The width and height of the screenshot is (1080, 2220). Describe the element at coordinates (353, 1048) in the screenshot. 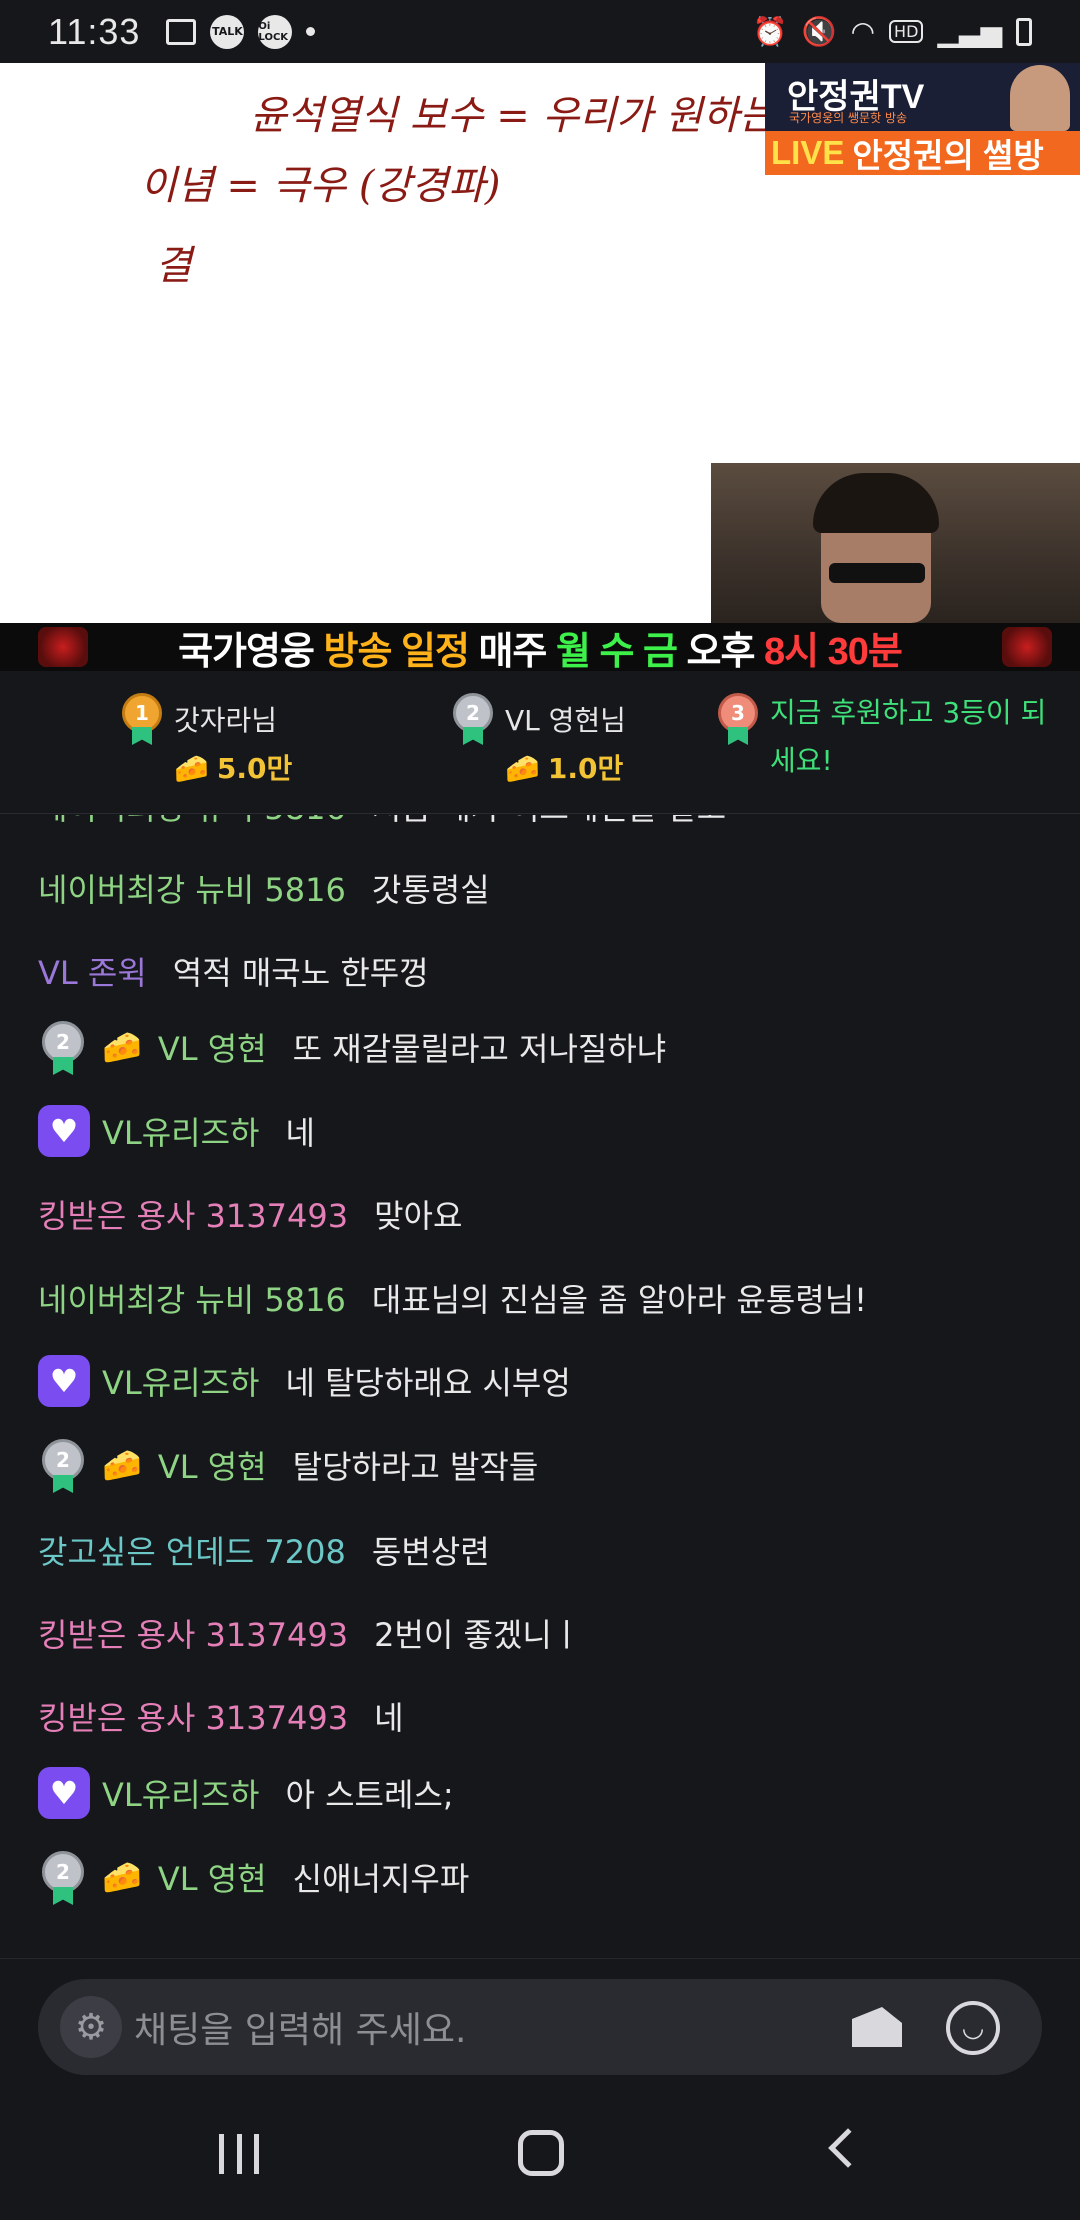

I see `chat-message: 2 🧀 VL 영현 또 재갈물릴라고 저나질하냐` at that location.